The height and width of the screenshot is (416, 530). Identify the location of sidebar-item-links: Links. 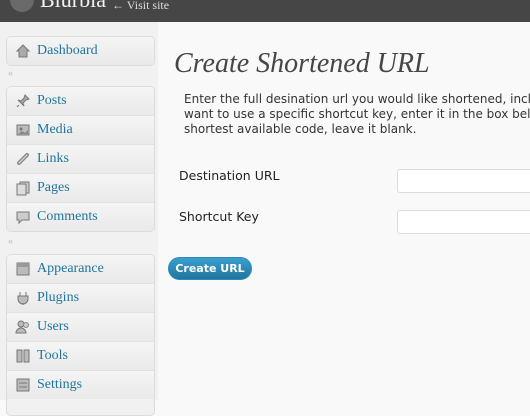
(80, 159).